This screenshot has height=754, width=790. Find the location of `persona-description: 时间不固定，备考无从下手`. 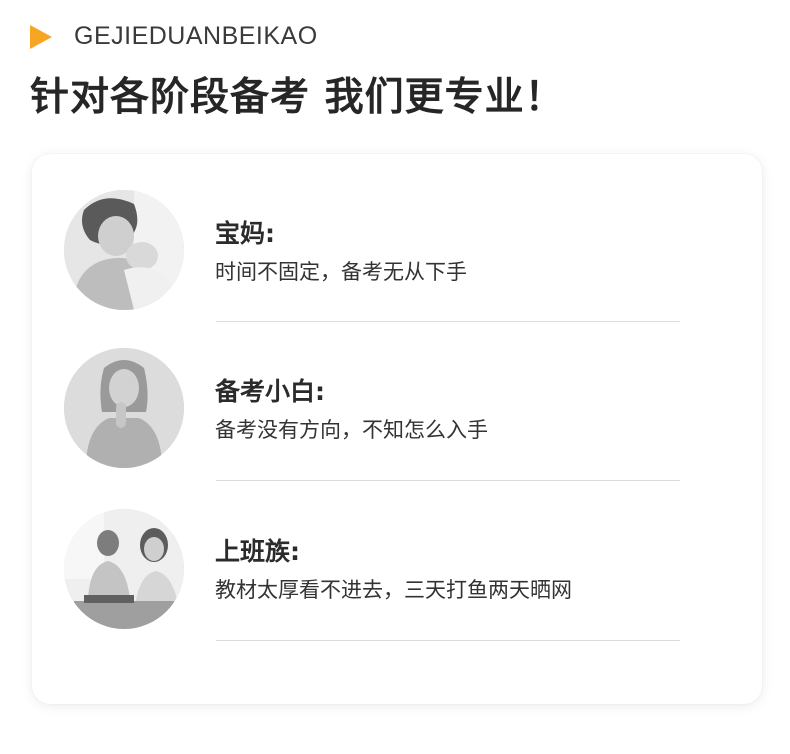

persona-description: 时间不固定，备考无从下手 is located at coordinates (341, 272).